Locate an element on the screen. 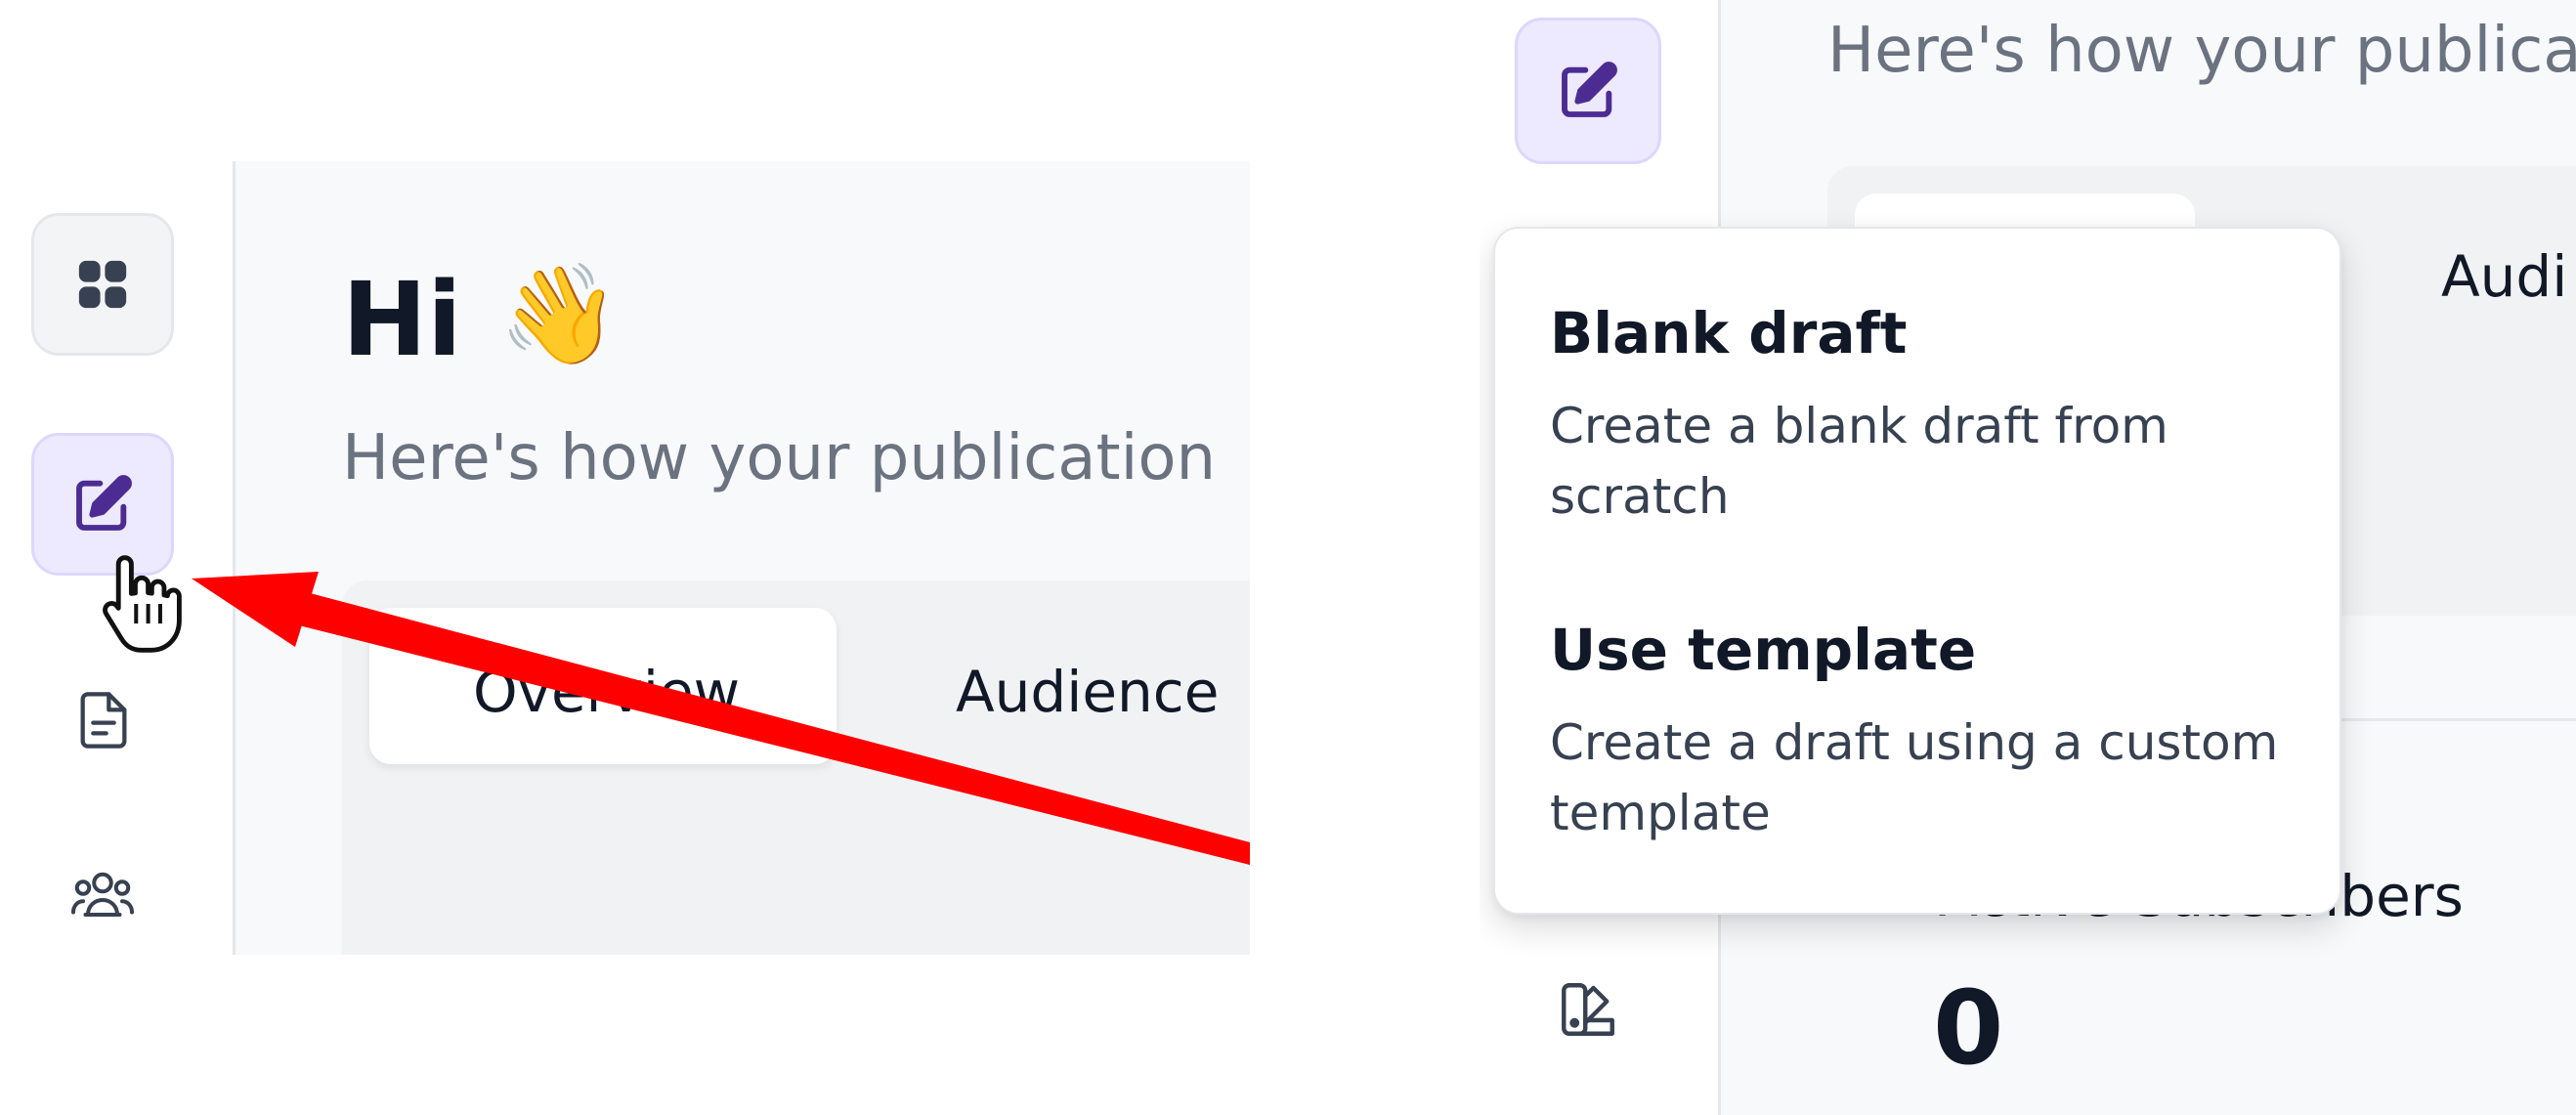  edit-icon is located at coordinates (1588, 91).